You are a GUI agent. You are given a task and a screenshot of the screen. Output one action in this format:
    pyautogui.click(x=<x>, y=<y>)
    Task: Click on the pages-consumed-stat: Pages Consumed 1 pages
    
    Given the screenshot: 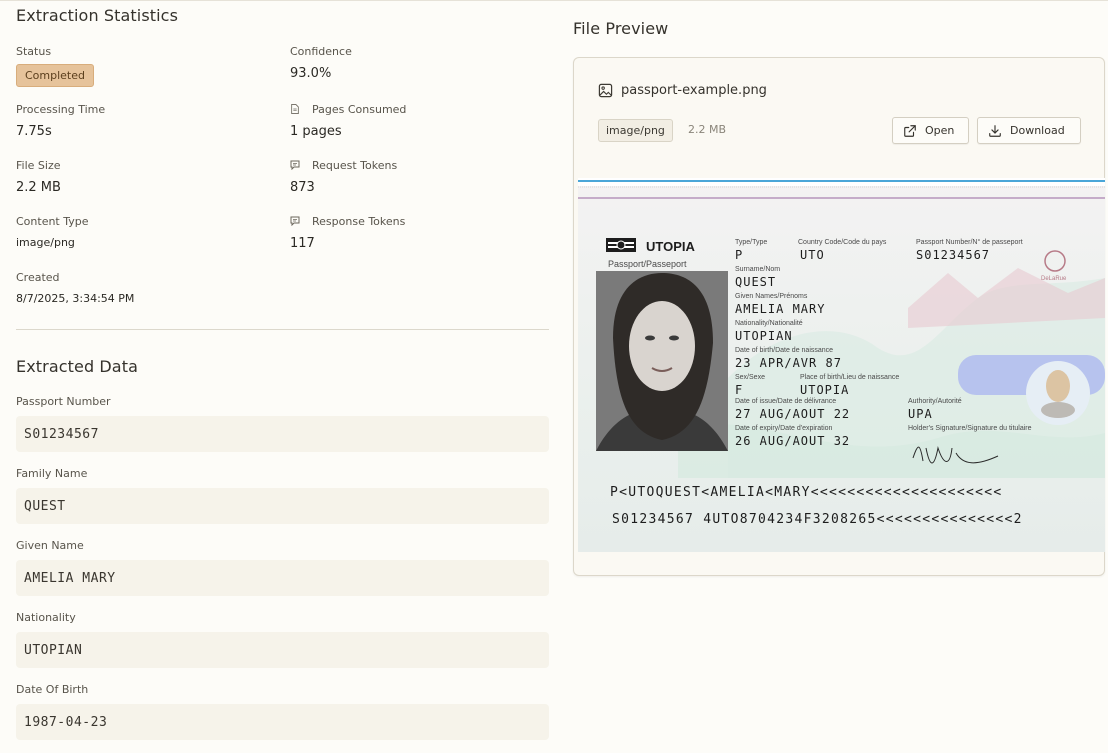 What is the action you would take?
    pyautogui.click(x=348, y=121)
    